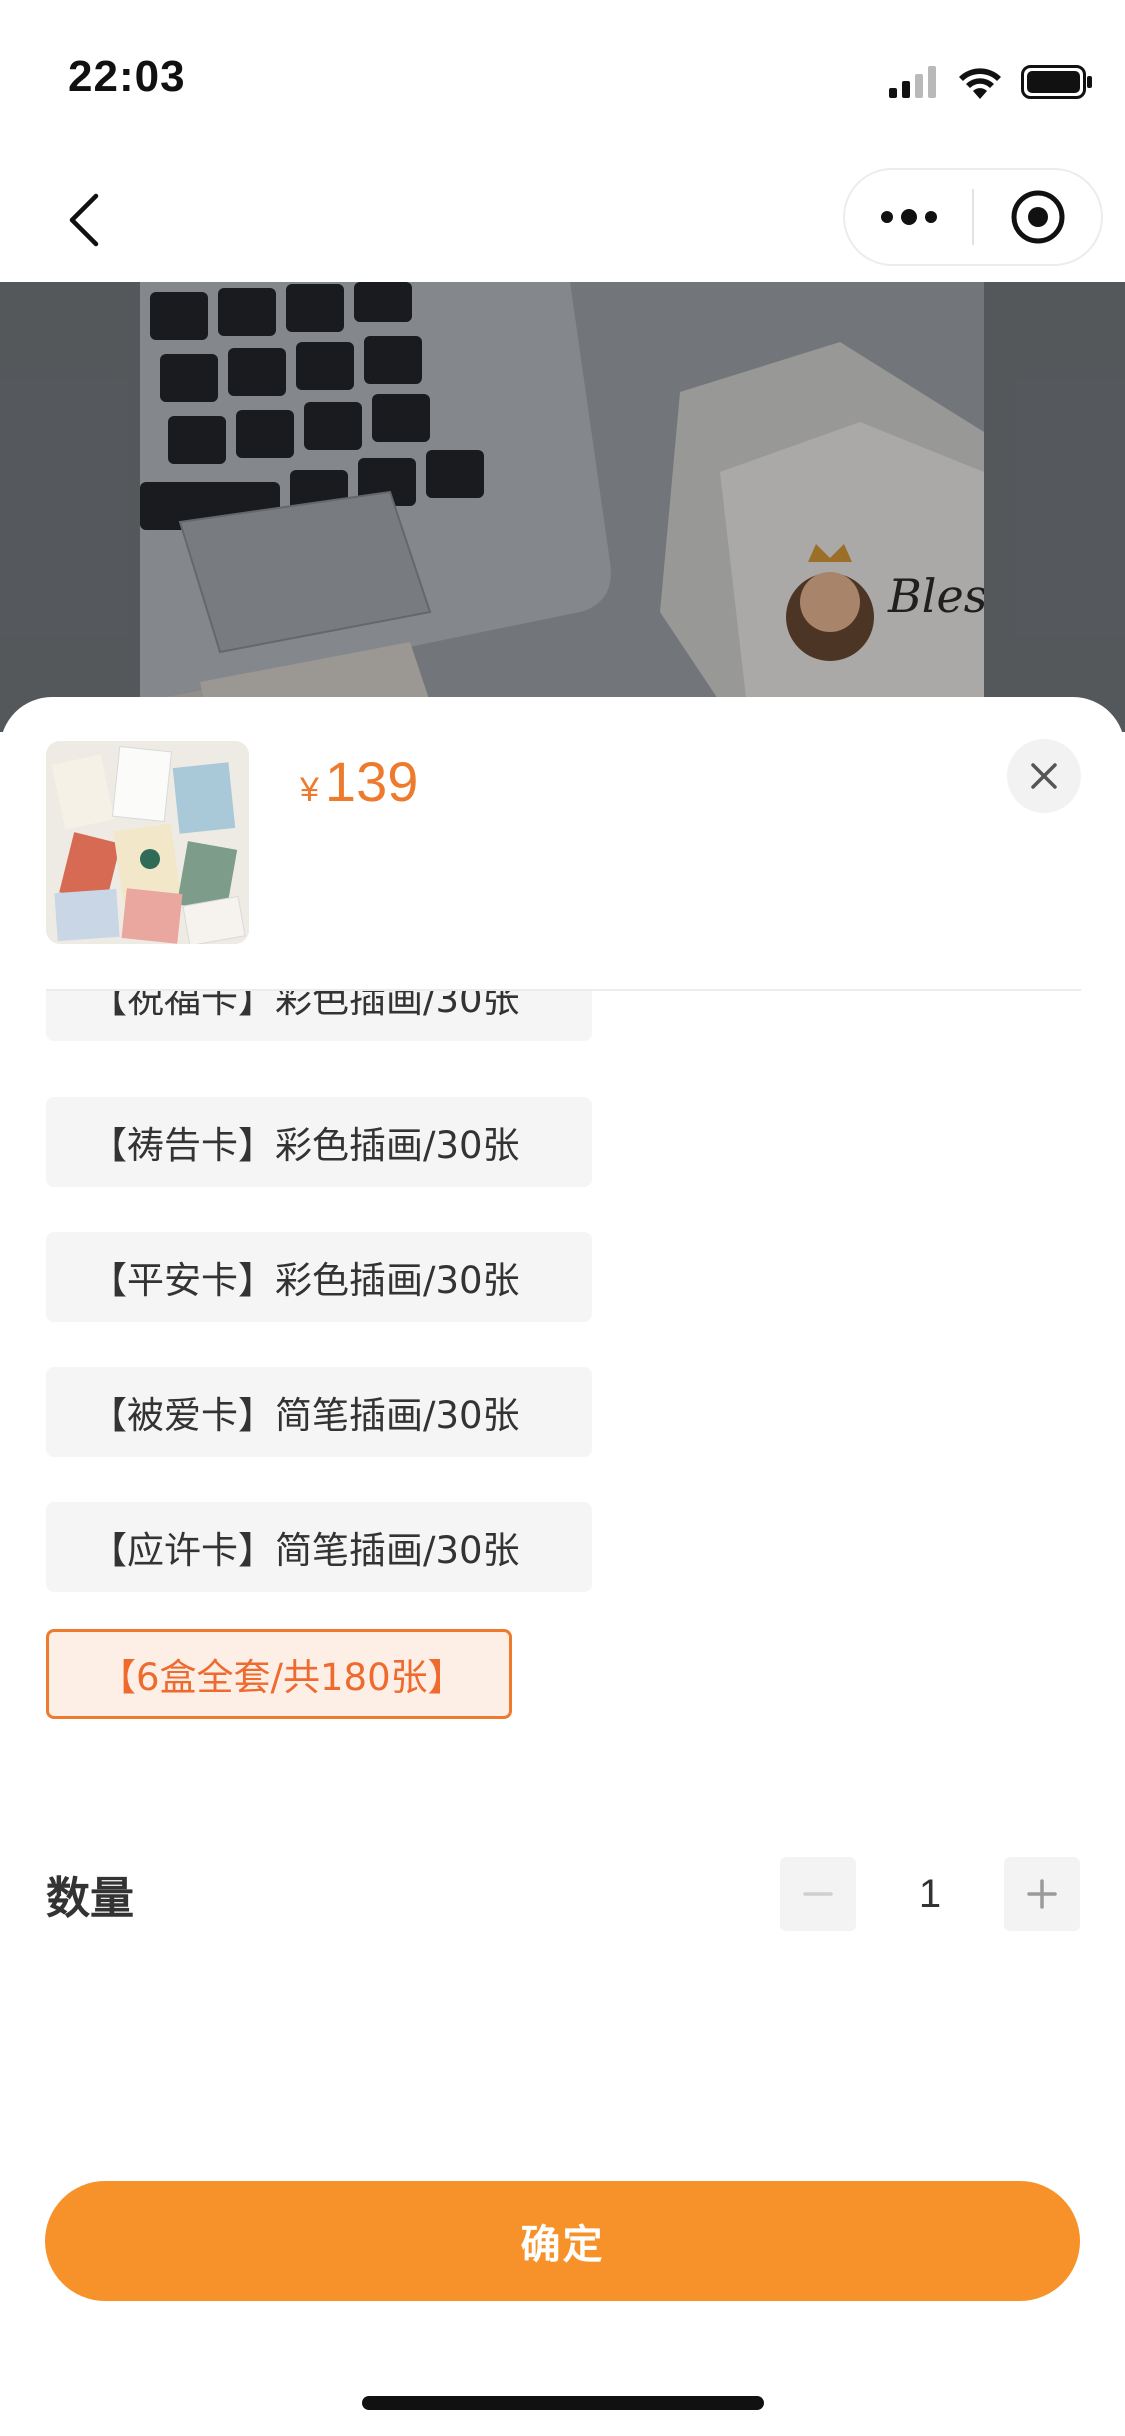 Image resolution: width=1125 pixels, height=2436 pixels. Describe the element at coordinates (563, 2403) in the screenshot. I see `home-indicator` at that location.